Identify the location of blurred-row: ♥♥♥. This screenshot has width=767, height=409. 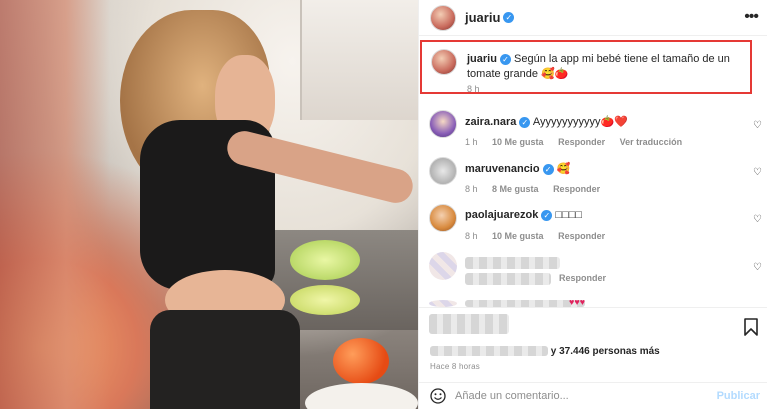
(593, 303).